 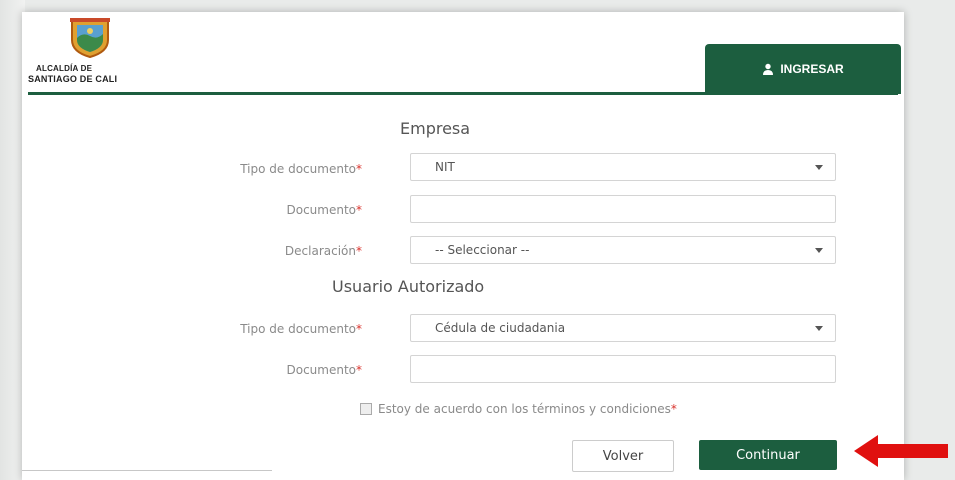 I want to click on empresa-declaration-label: Declaración*, so click(x=323, y=251).